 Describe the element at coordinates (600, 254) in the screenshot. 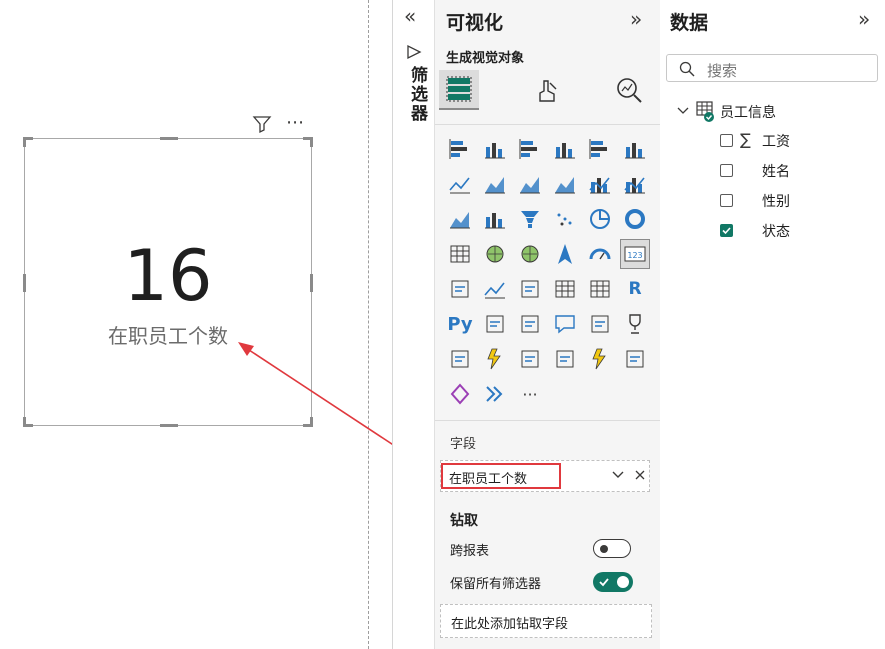

I see `gauge-icon` at that location.